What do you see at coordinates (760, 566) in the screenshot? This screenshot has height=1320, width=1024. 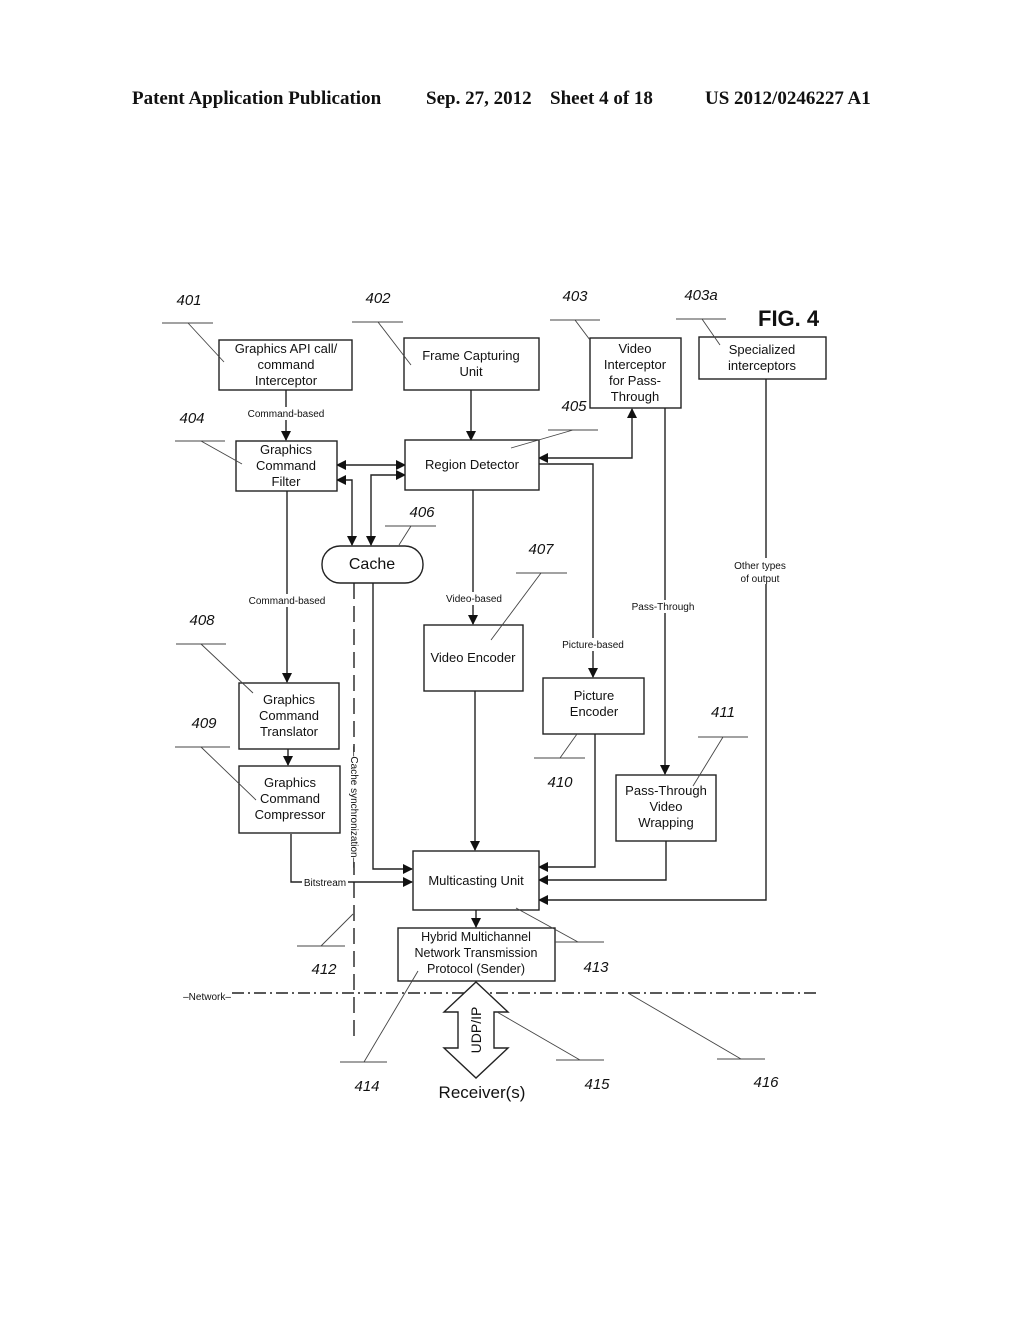 I see `label-other-types-line1: Other types` at bounding box center [760, 566].